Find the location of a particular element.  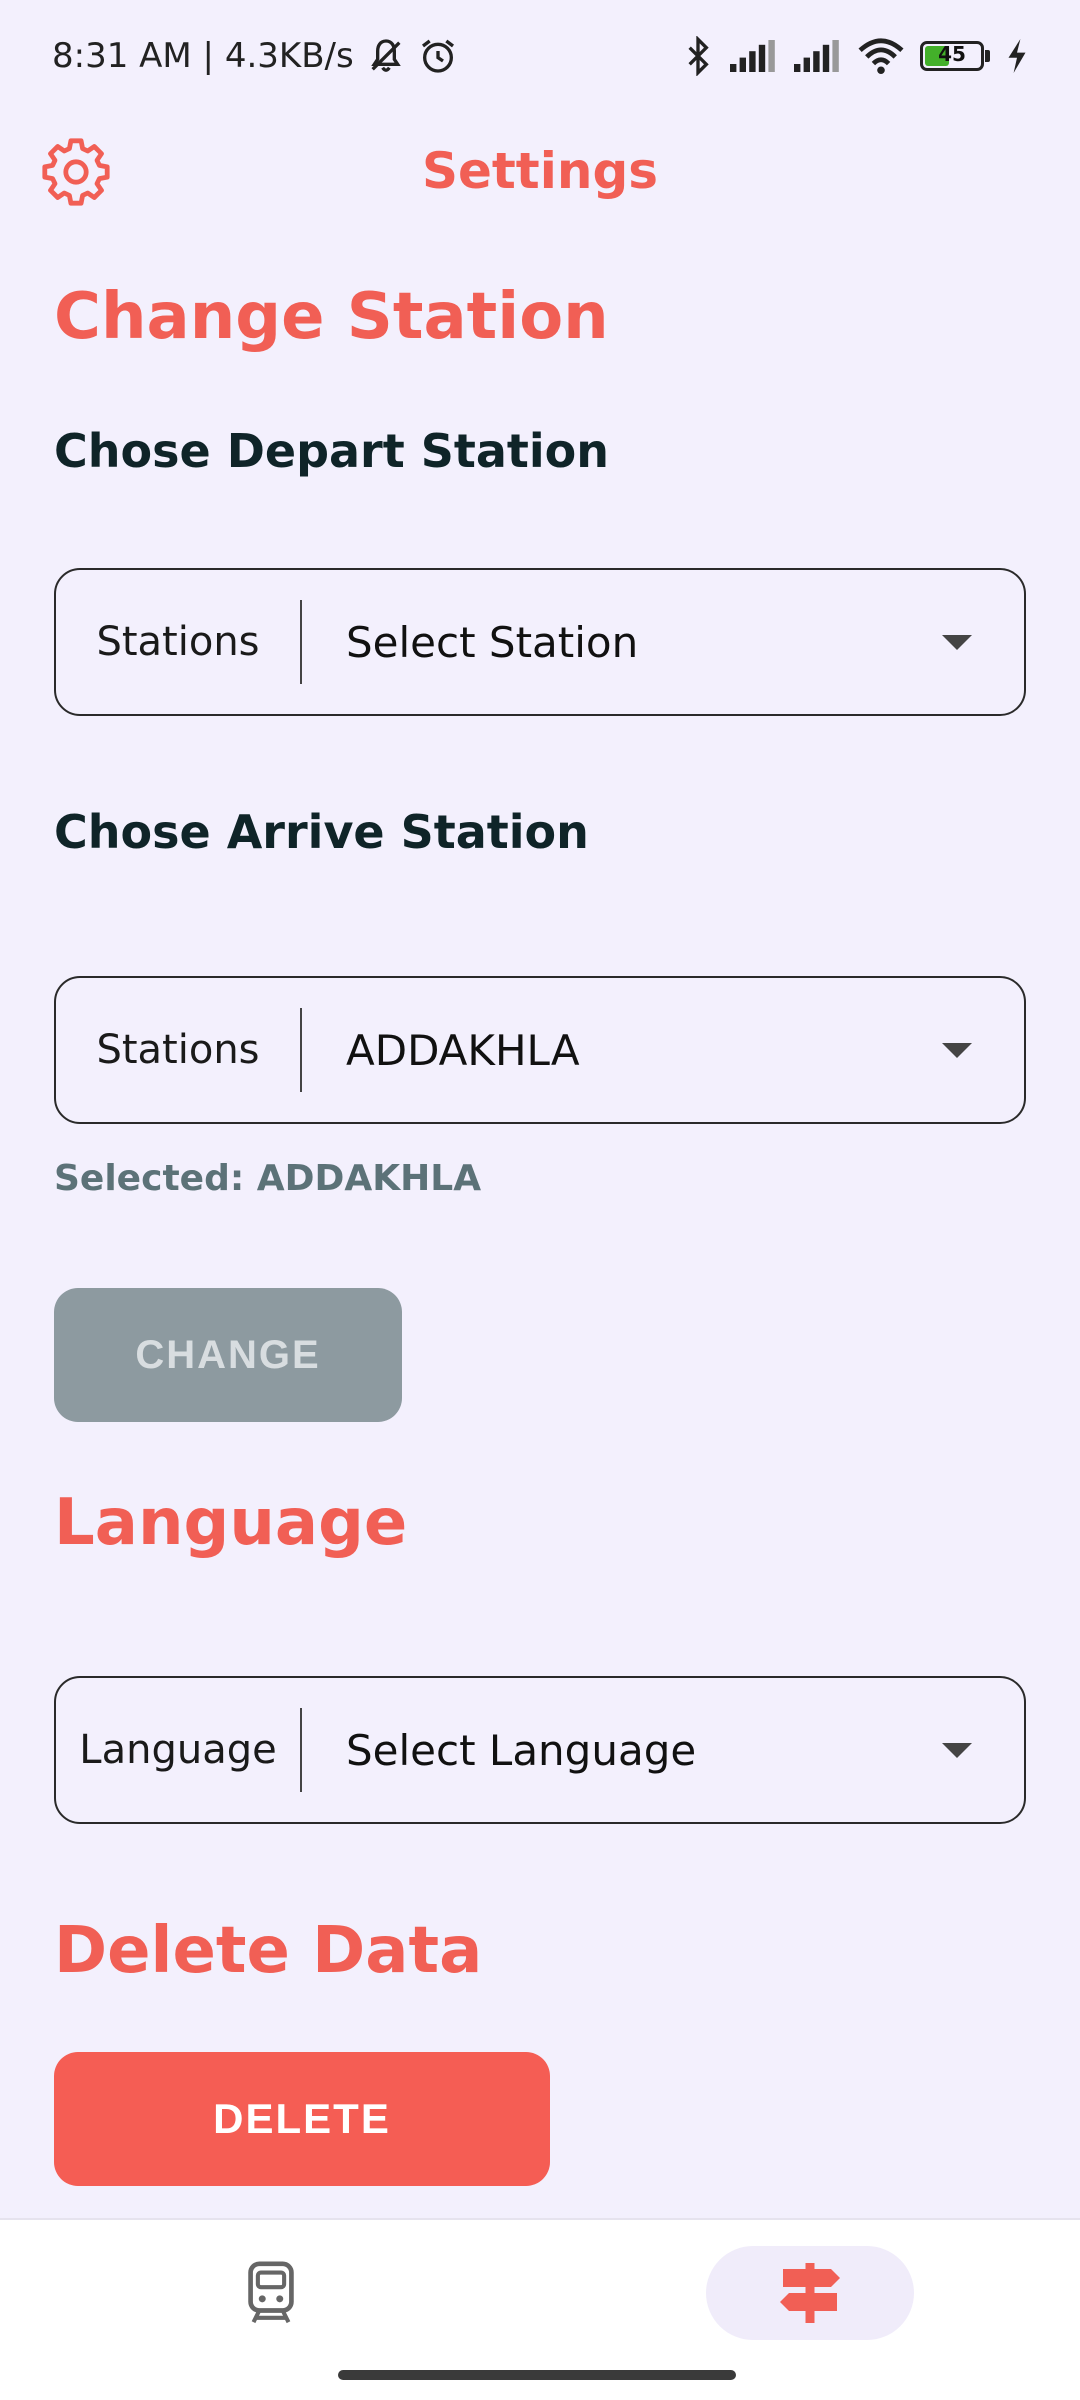

muted-notification-icon is located at coordinates (385, 55).